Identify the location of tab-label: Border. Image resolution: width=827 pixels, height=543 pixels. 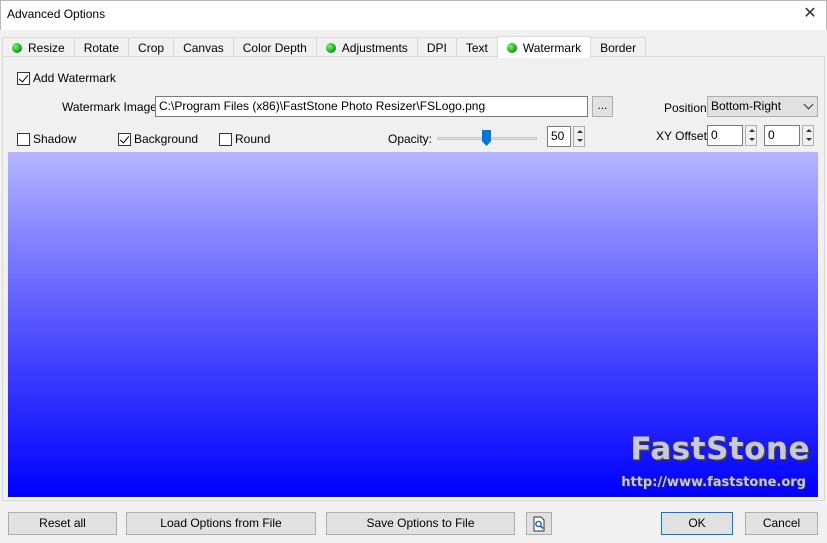
(618, 47).